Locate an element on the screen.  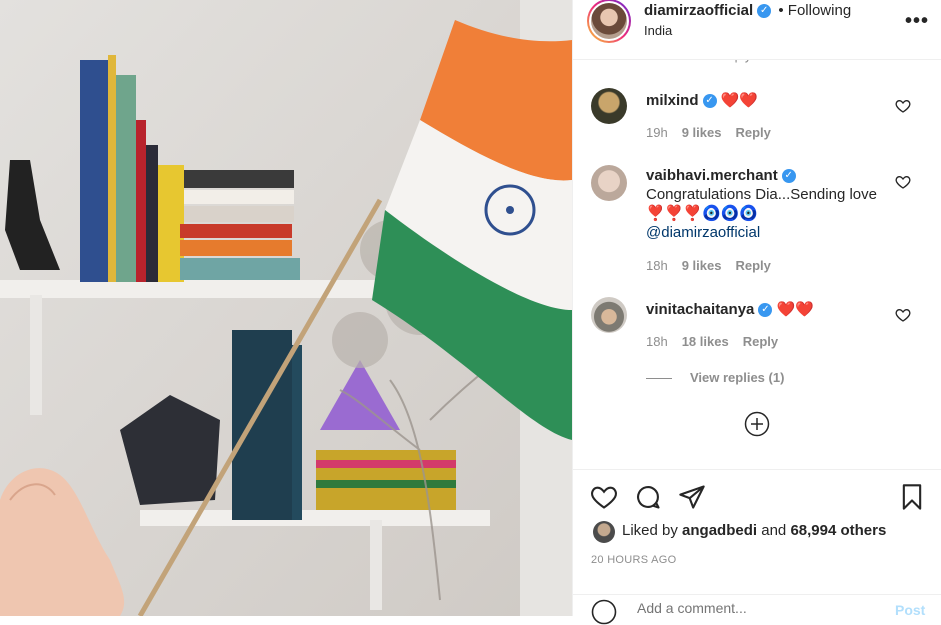
view-replies-button: View replies (1) is located at coordinates (715, 377).